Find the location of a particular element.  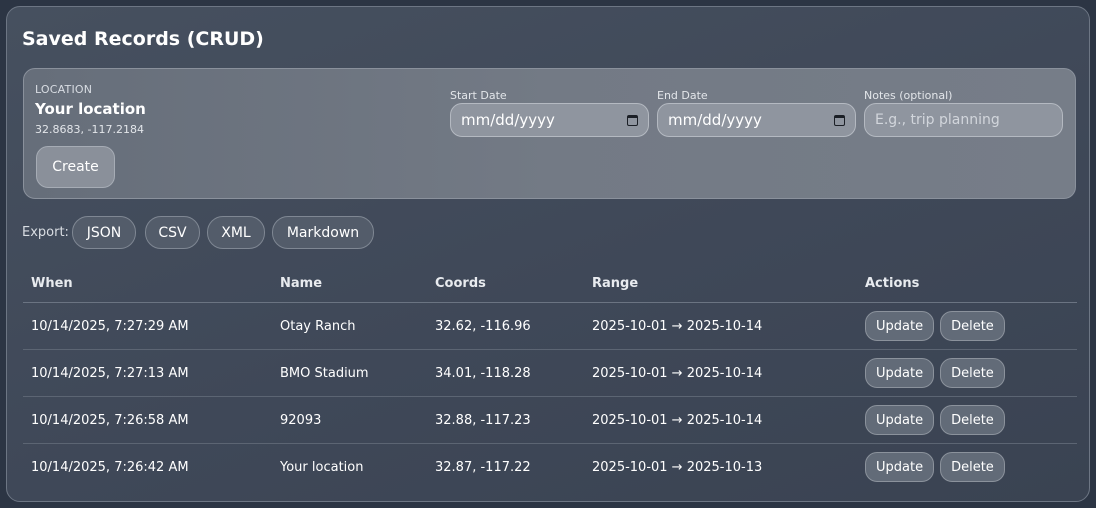

location-coords: 32.8683, -117.2184 is located at coordinates (89, 129).